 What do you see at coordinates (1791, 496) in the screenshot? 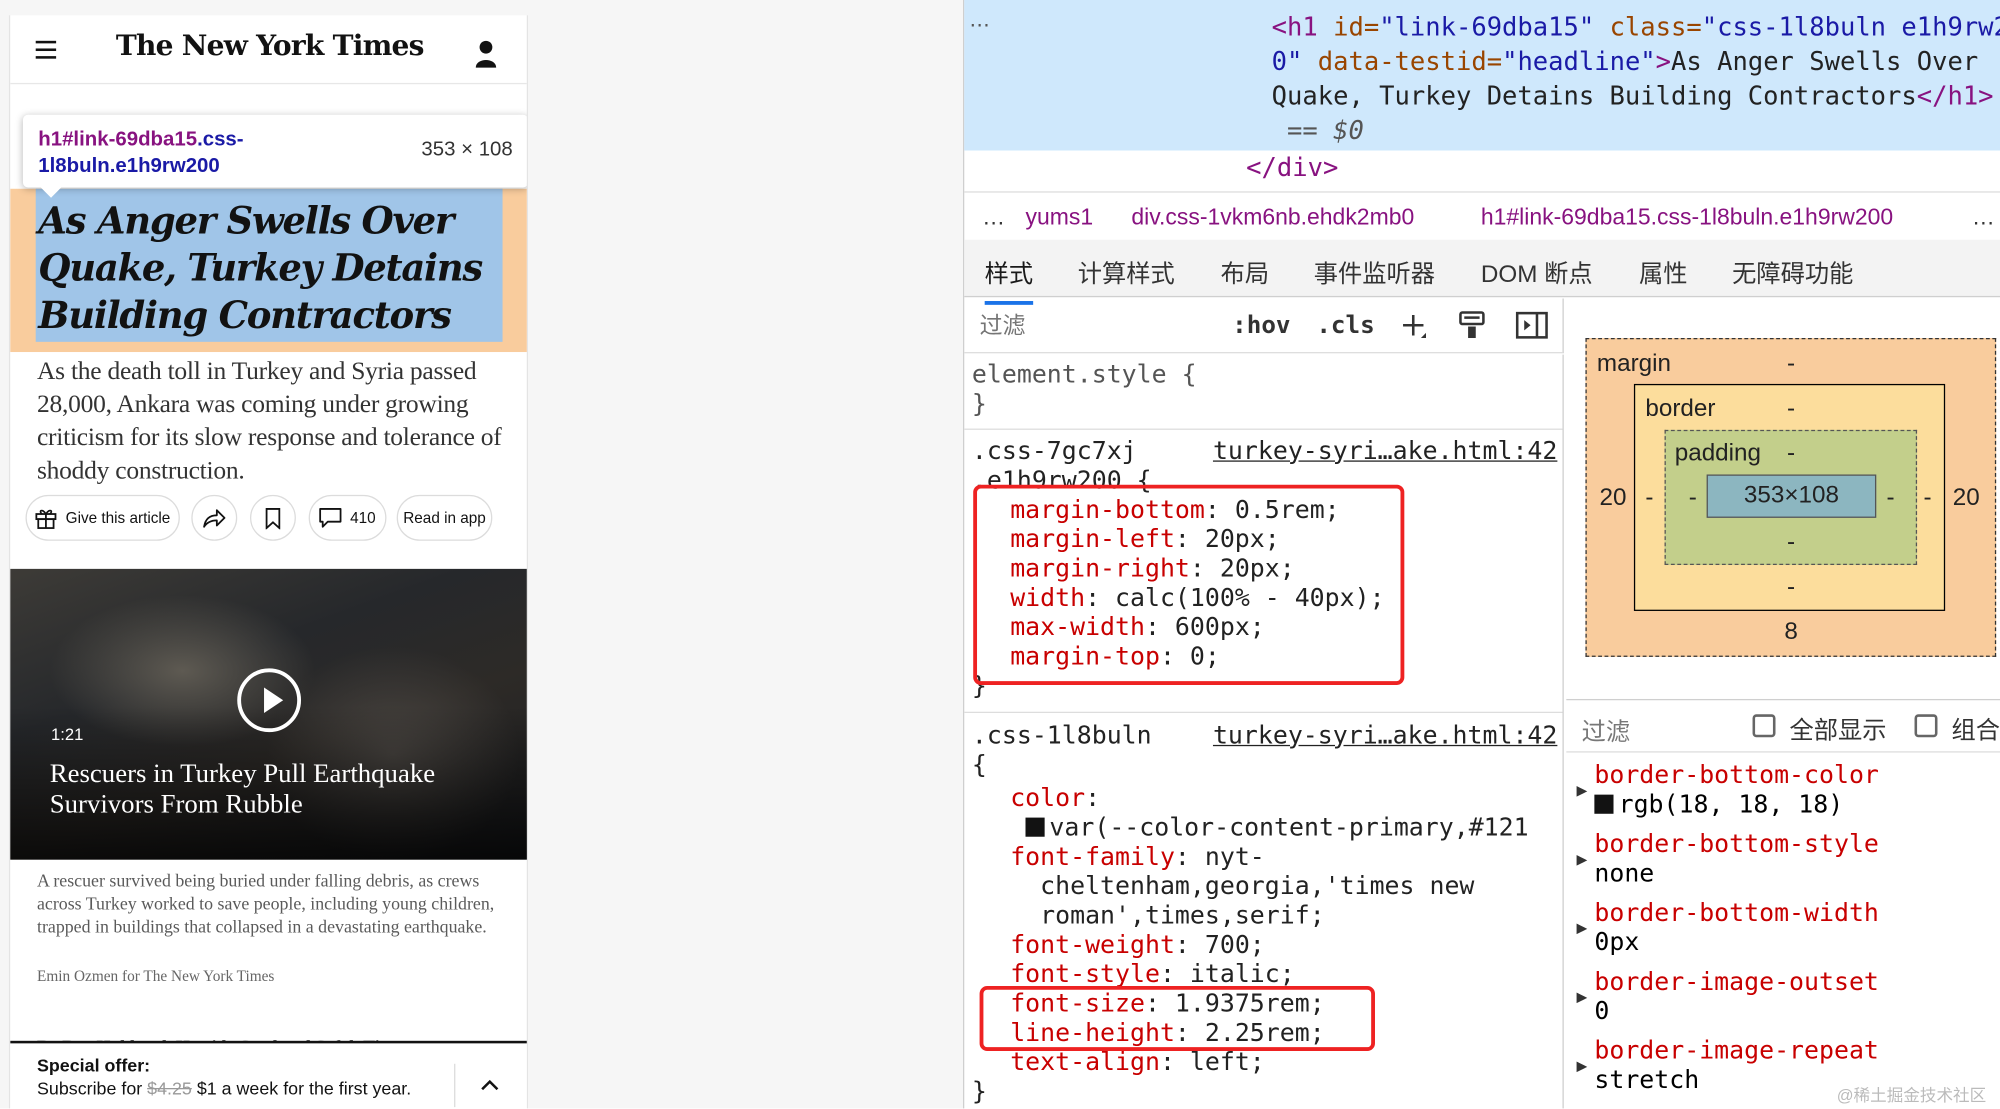
I see `box-model-content: 353×108` at bounding box center [1791, 496].